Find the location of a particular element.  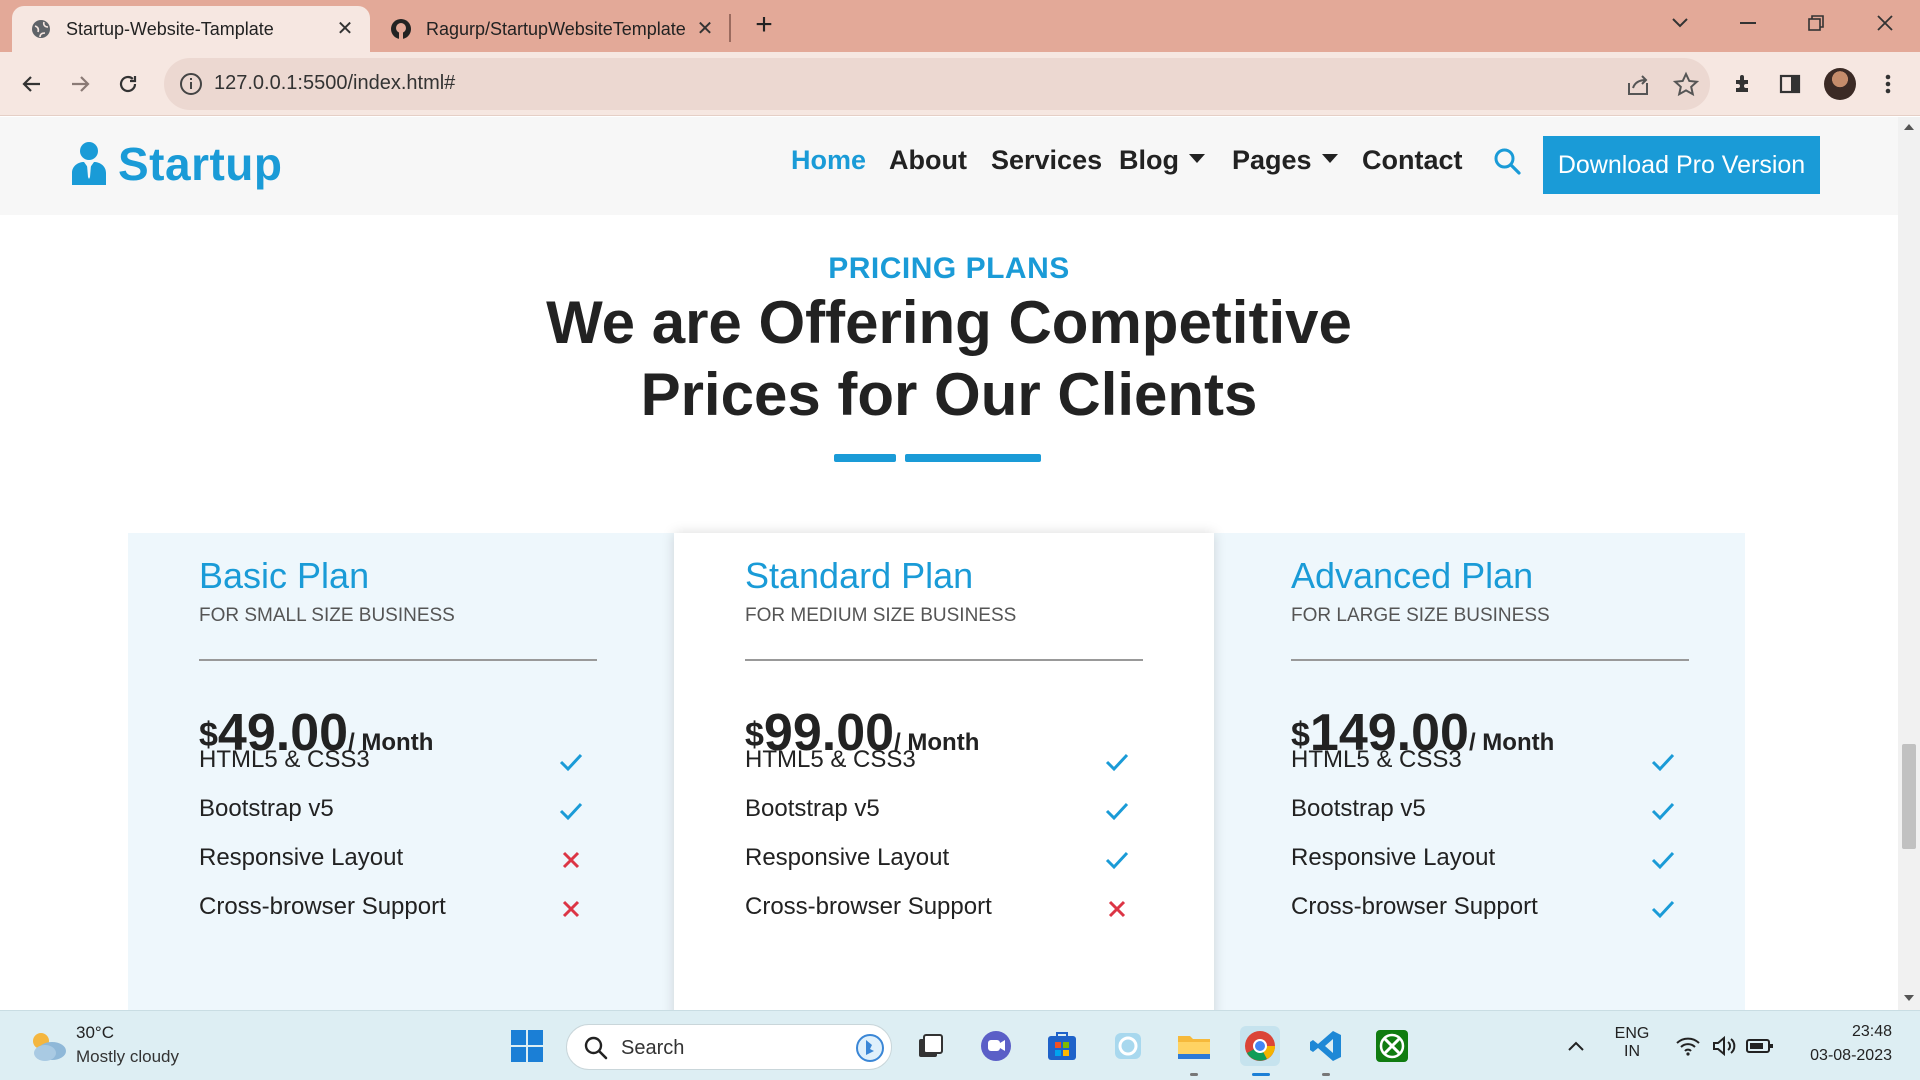

input-language: ENG IN is located at coordinates (1632, 1043).